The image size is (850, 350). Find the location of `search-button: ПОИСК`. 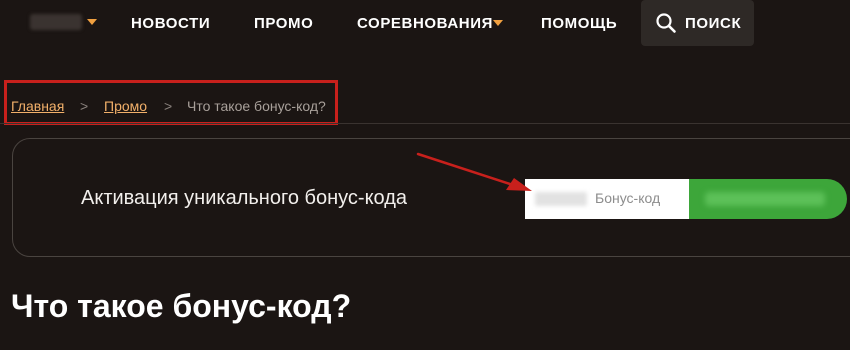

search-button: ПОИСК is located at coordinates (697, 23).